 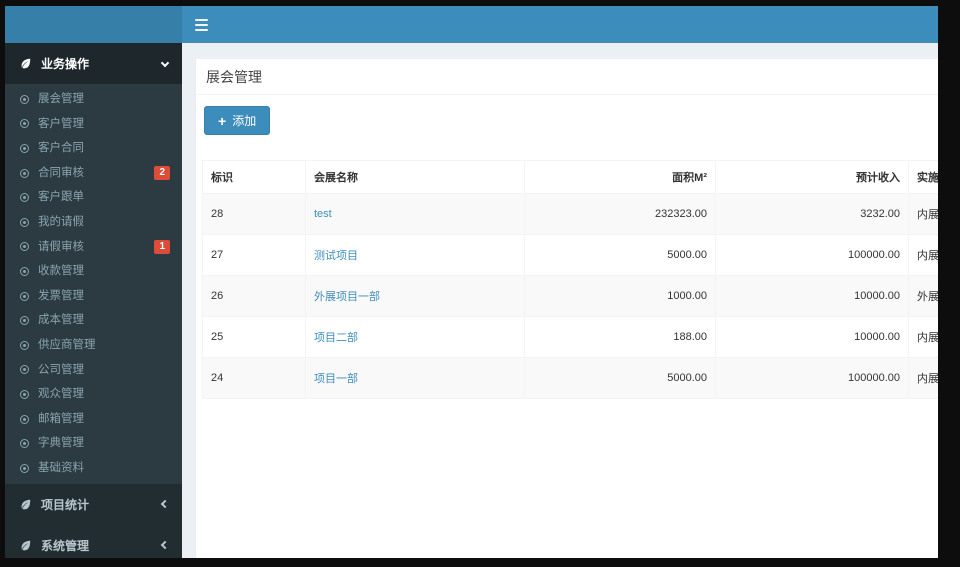 I want to click on sidebar-item-label: 客户管理, so click(x=61, y=123).